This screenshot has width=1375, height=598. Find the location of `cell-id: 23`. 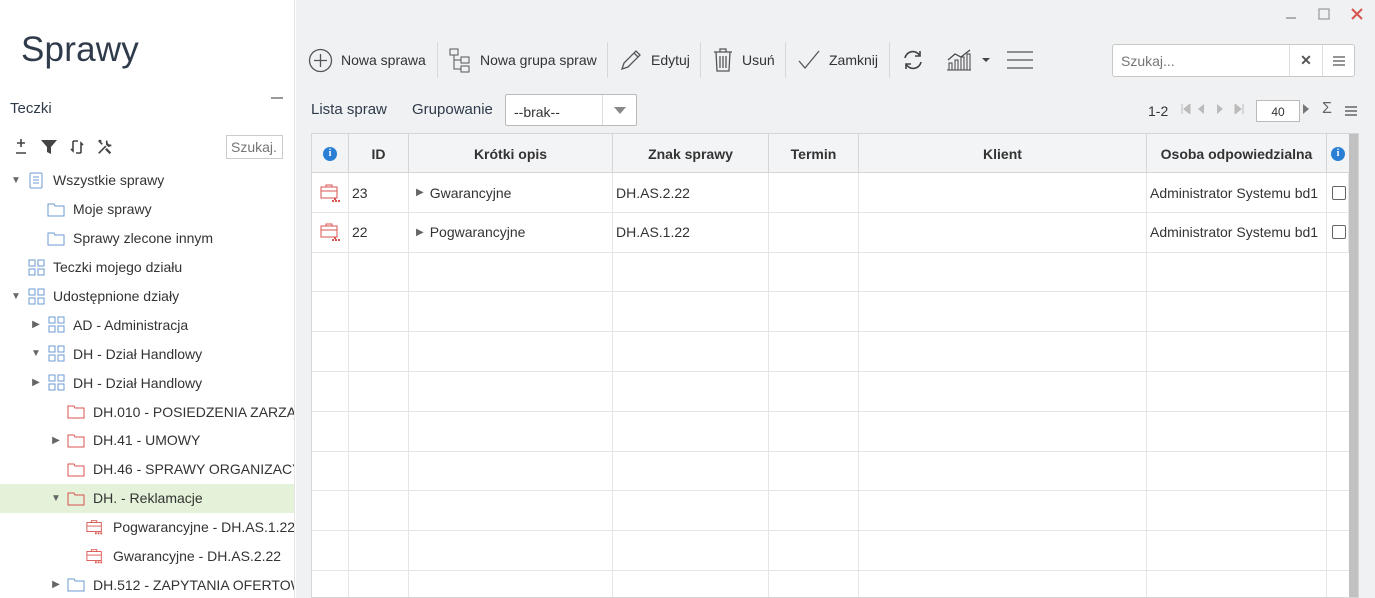

cell-id: 23 is located at coordinates (379, 192).